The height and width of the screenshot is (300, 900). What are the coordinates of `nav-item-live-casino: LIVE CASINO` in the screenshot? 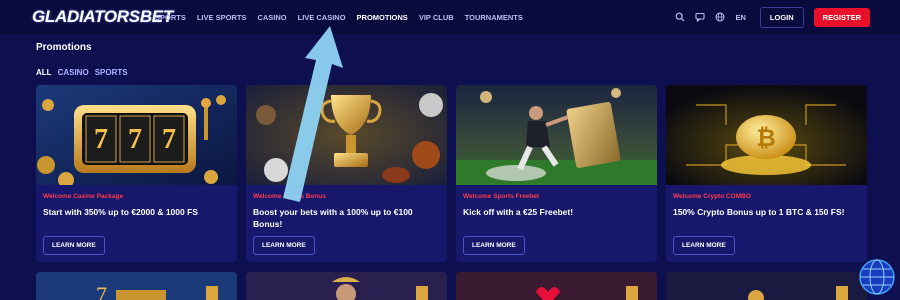 It's located at (322, 17).